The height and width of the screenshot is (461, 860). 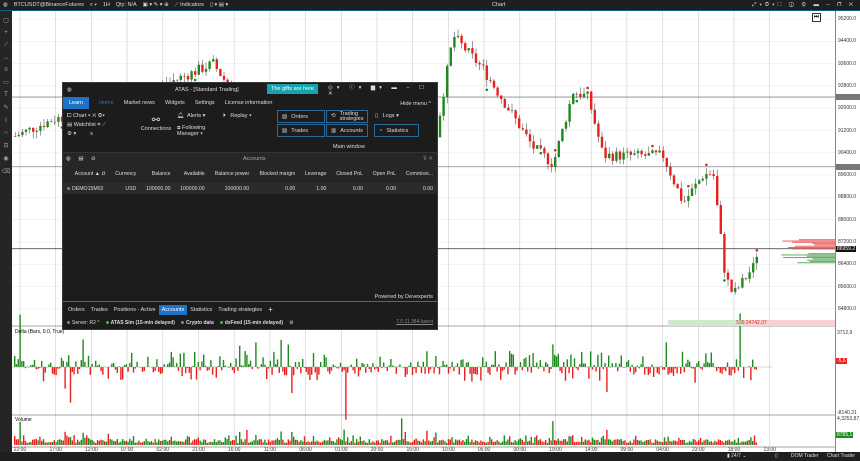 What do you see at coordinates (396, 130) in the screenshot?
I see `statistics-button: ◔ Statistics` at bounding box center [396, 130].